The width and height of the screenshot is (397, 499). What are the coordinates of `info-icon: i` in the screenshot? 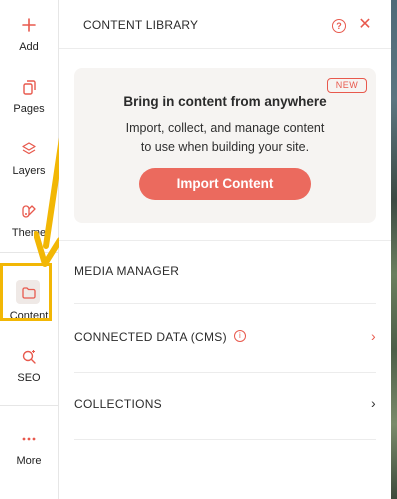 It's located at (240, 336).